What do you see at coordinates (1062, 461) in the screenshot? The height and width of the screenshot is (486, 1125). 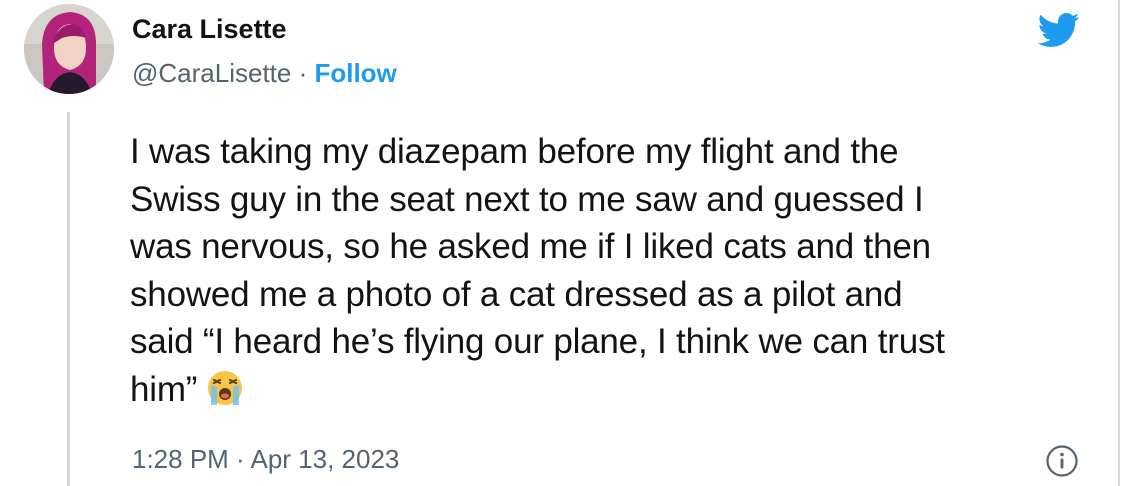 I see `info-icon` at bounding box center [1062, 461].